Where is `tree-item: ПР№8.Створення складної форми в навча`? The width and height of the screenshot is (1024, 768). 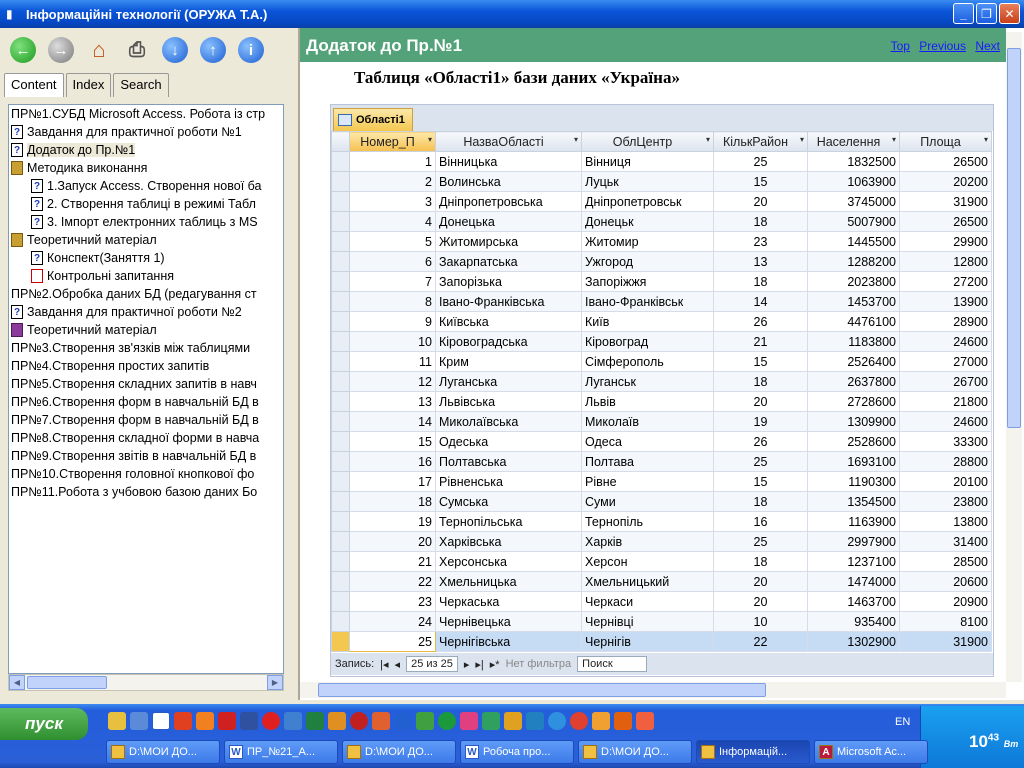 tree-item: ПР№8.Створення складної форми в навча is located at coordinates (146, 438).